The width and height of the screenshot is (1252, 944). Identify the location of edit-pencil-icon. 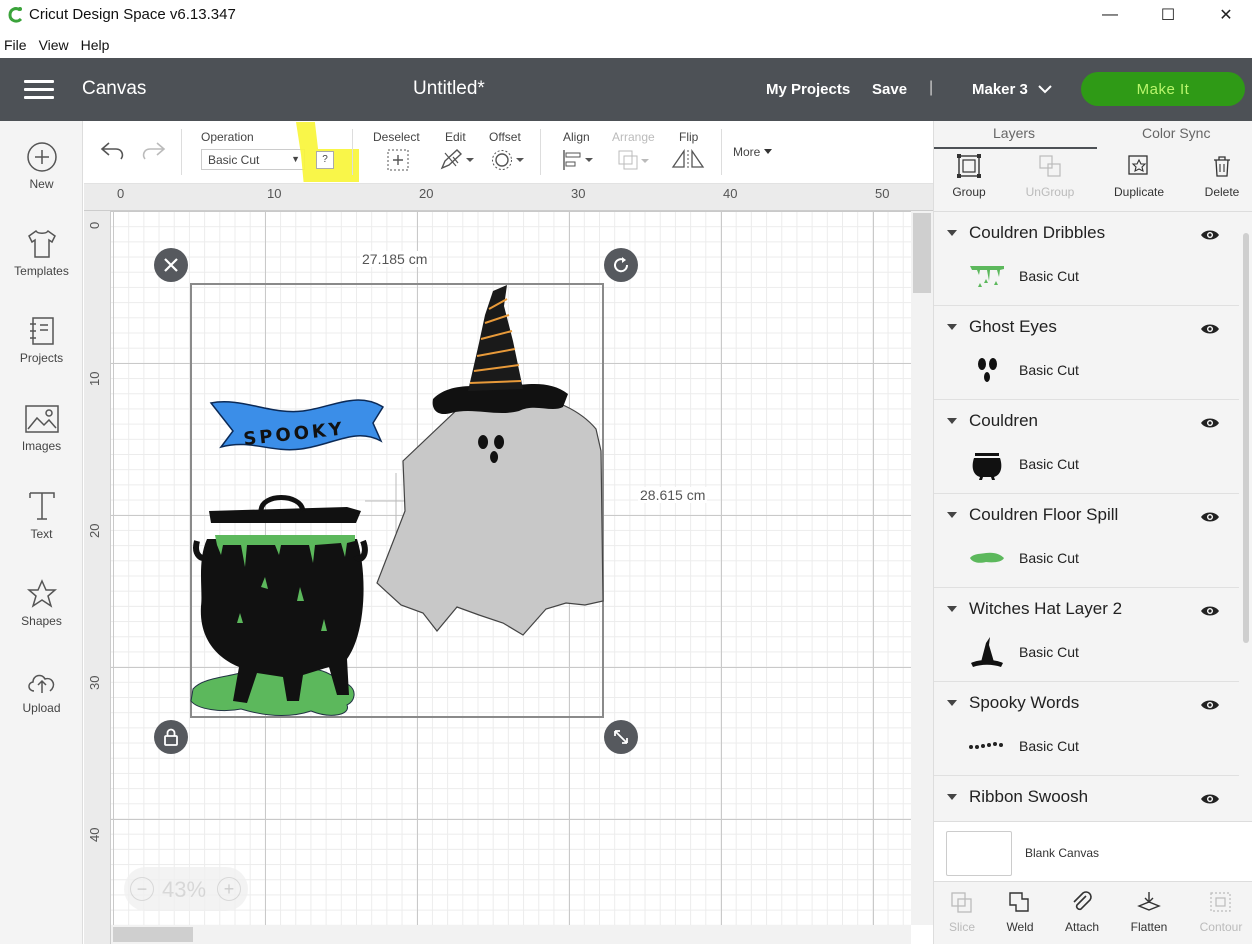
(457, 160).